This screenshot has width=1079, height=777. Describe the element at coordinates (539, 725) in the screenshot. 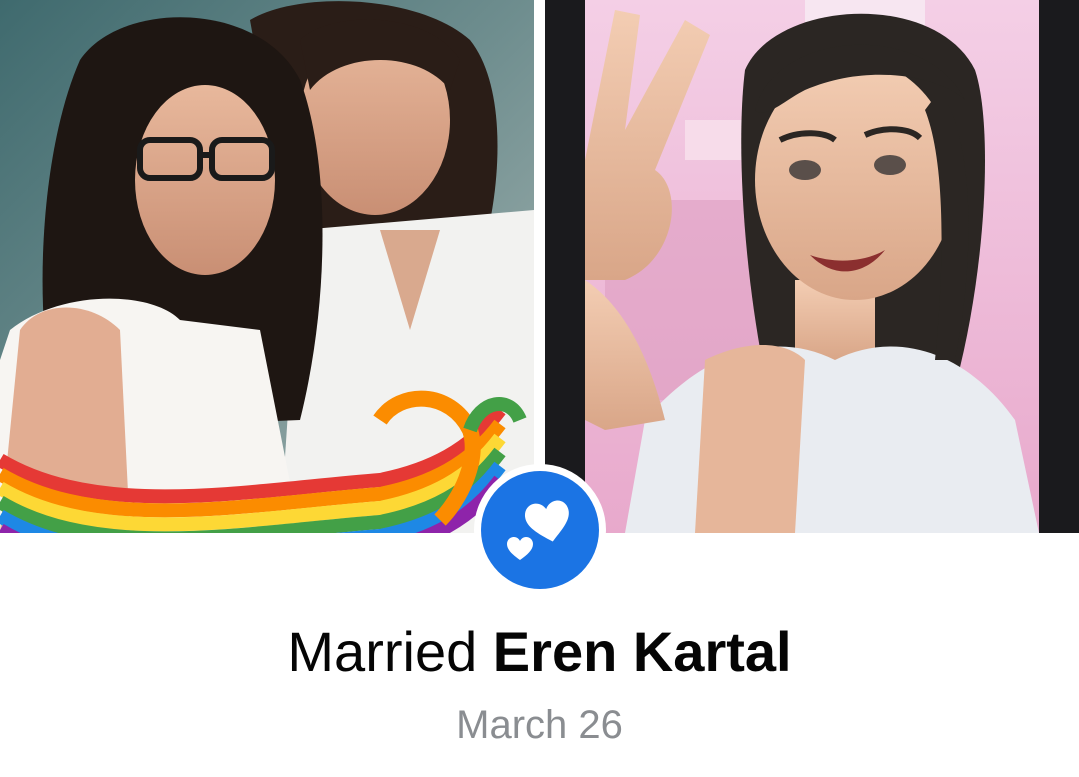

I see `life-event-date: March 26` at that location.